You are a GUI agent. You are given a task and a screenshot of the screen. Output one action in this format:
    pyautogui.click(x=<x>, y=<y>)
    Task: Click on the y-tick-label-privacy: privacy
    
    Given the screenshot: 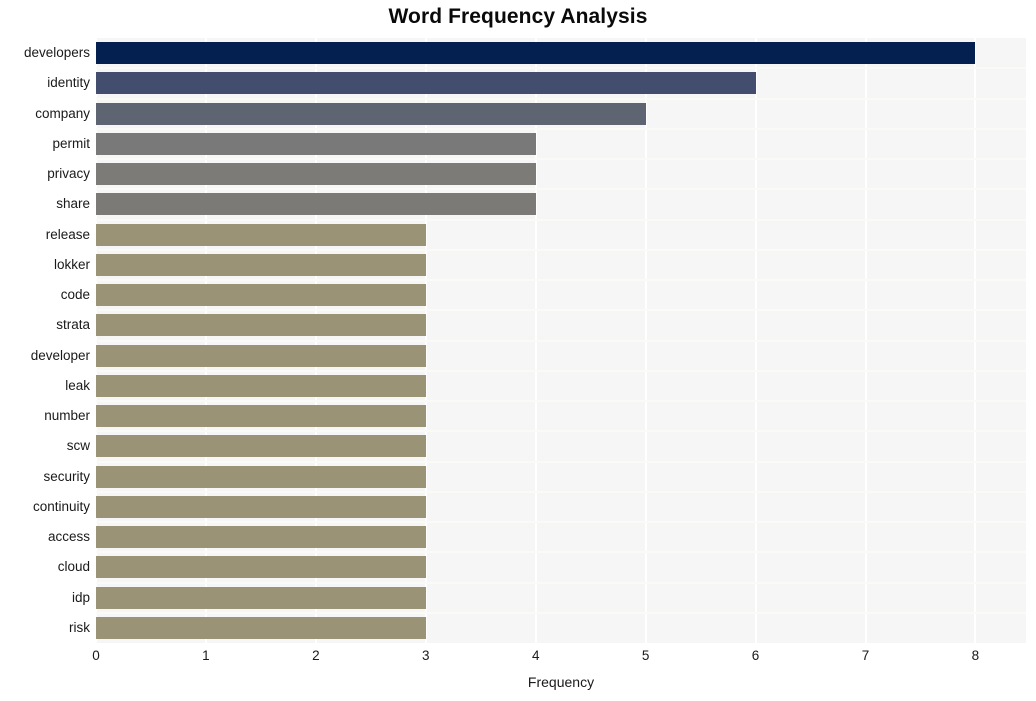 What is the action you would take?
    pyautogui.click(x=68, y=174)
    